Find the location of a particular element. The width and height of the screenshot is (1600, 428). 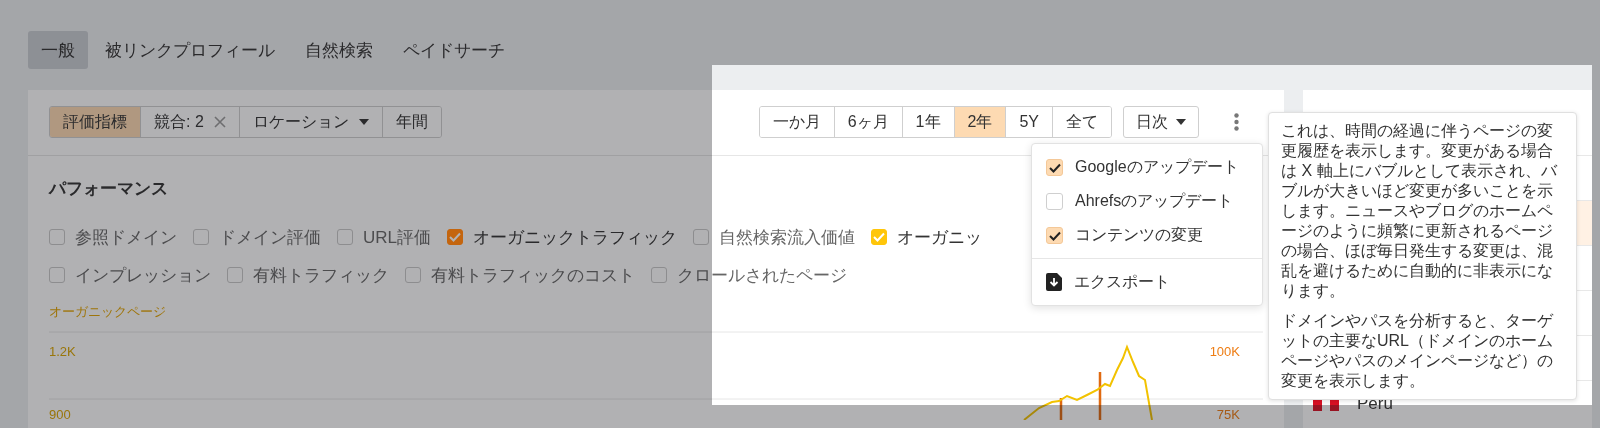

export-menu-item: エクスポート is located at coordinates (1147, 282).